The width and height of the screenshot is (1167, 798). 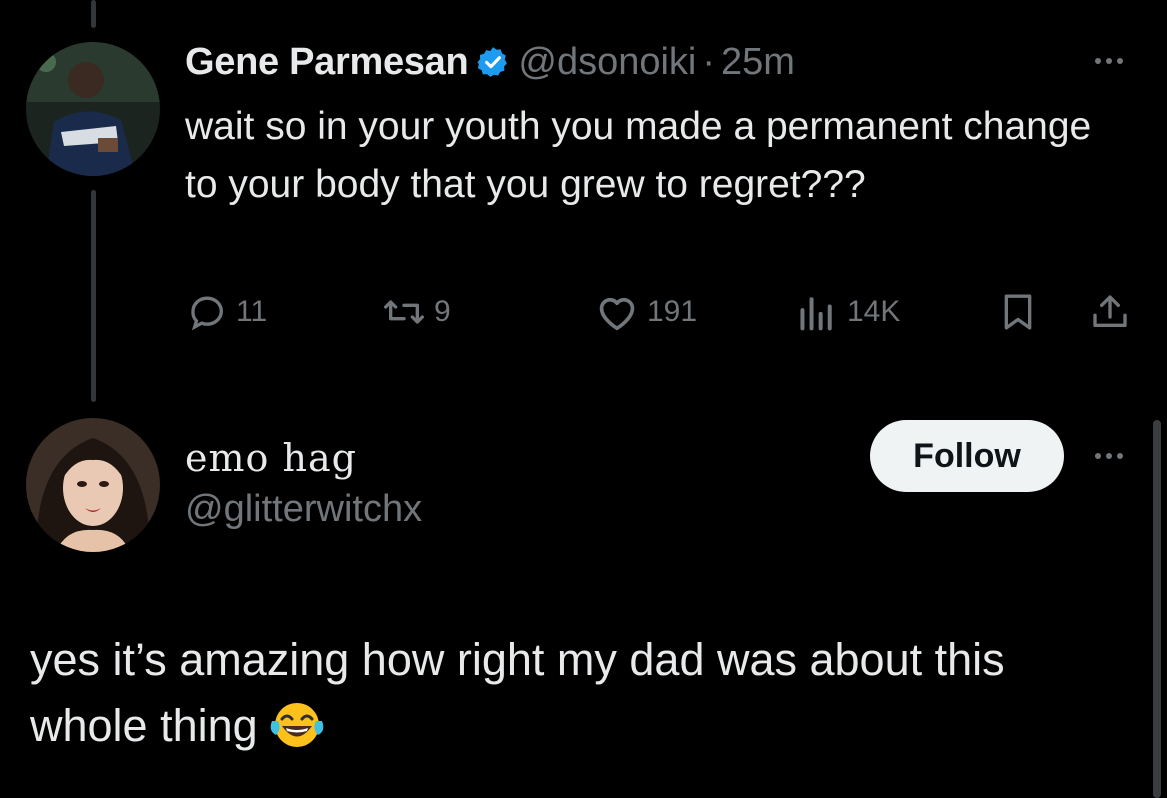 I want to click on retweet-icon, so click(x=404, y=312).